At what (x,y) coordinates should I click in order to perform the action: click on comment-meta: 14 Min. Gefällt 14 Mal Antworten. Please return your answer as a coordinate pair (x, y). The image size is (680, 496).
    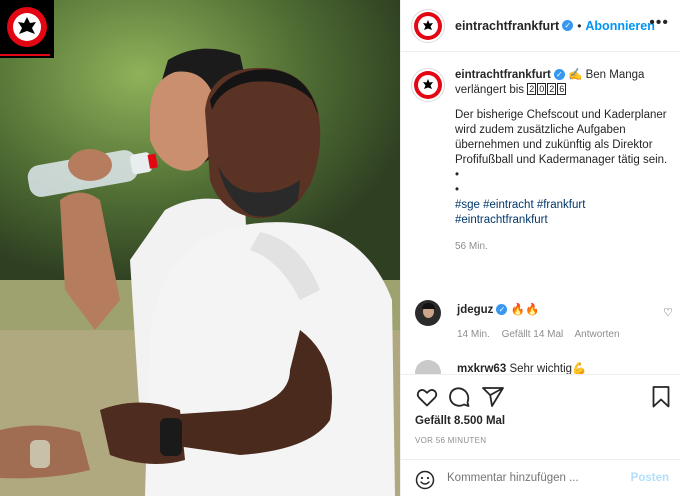
    Looking at the image, I should click on (543, 334).